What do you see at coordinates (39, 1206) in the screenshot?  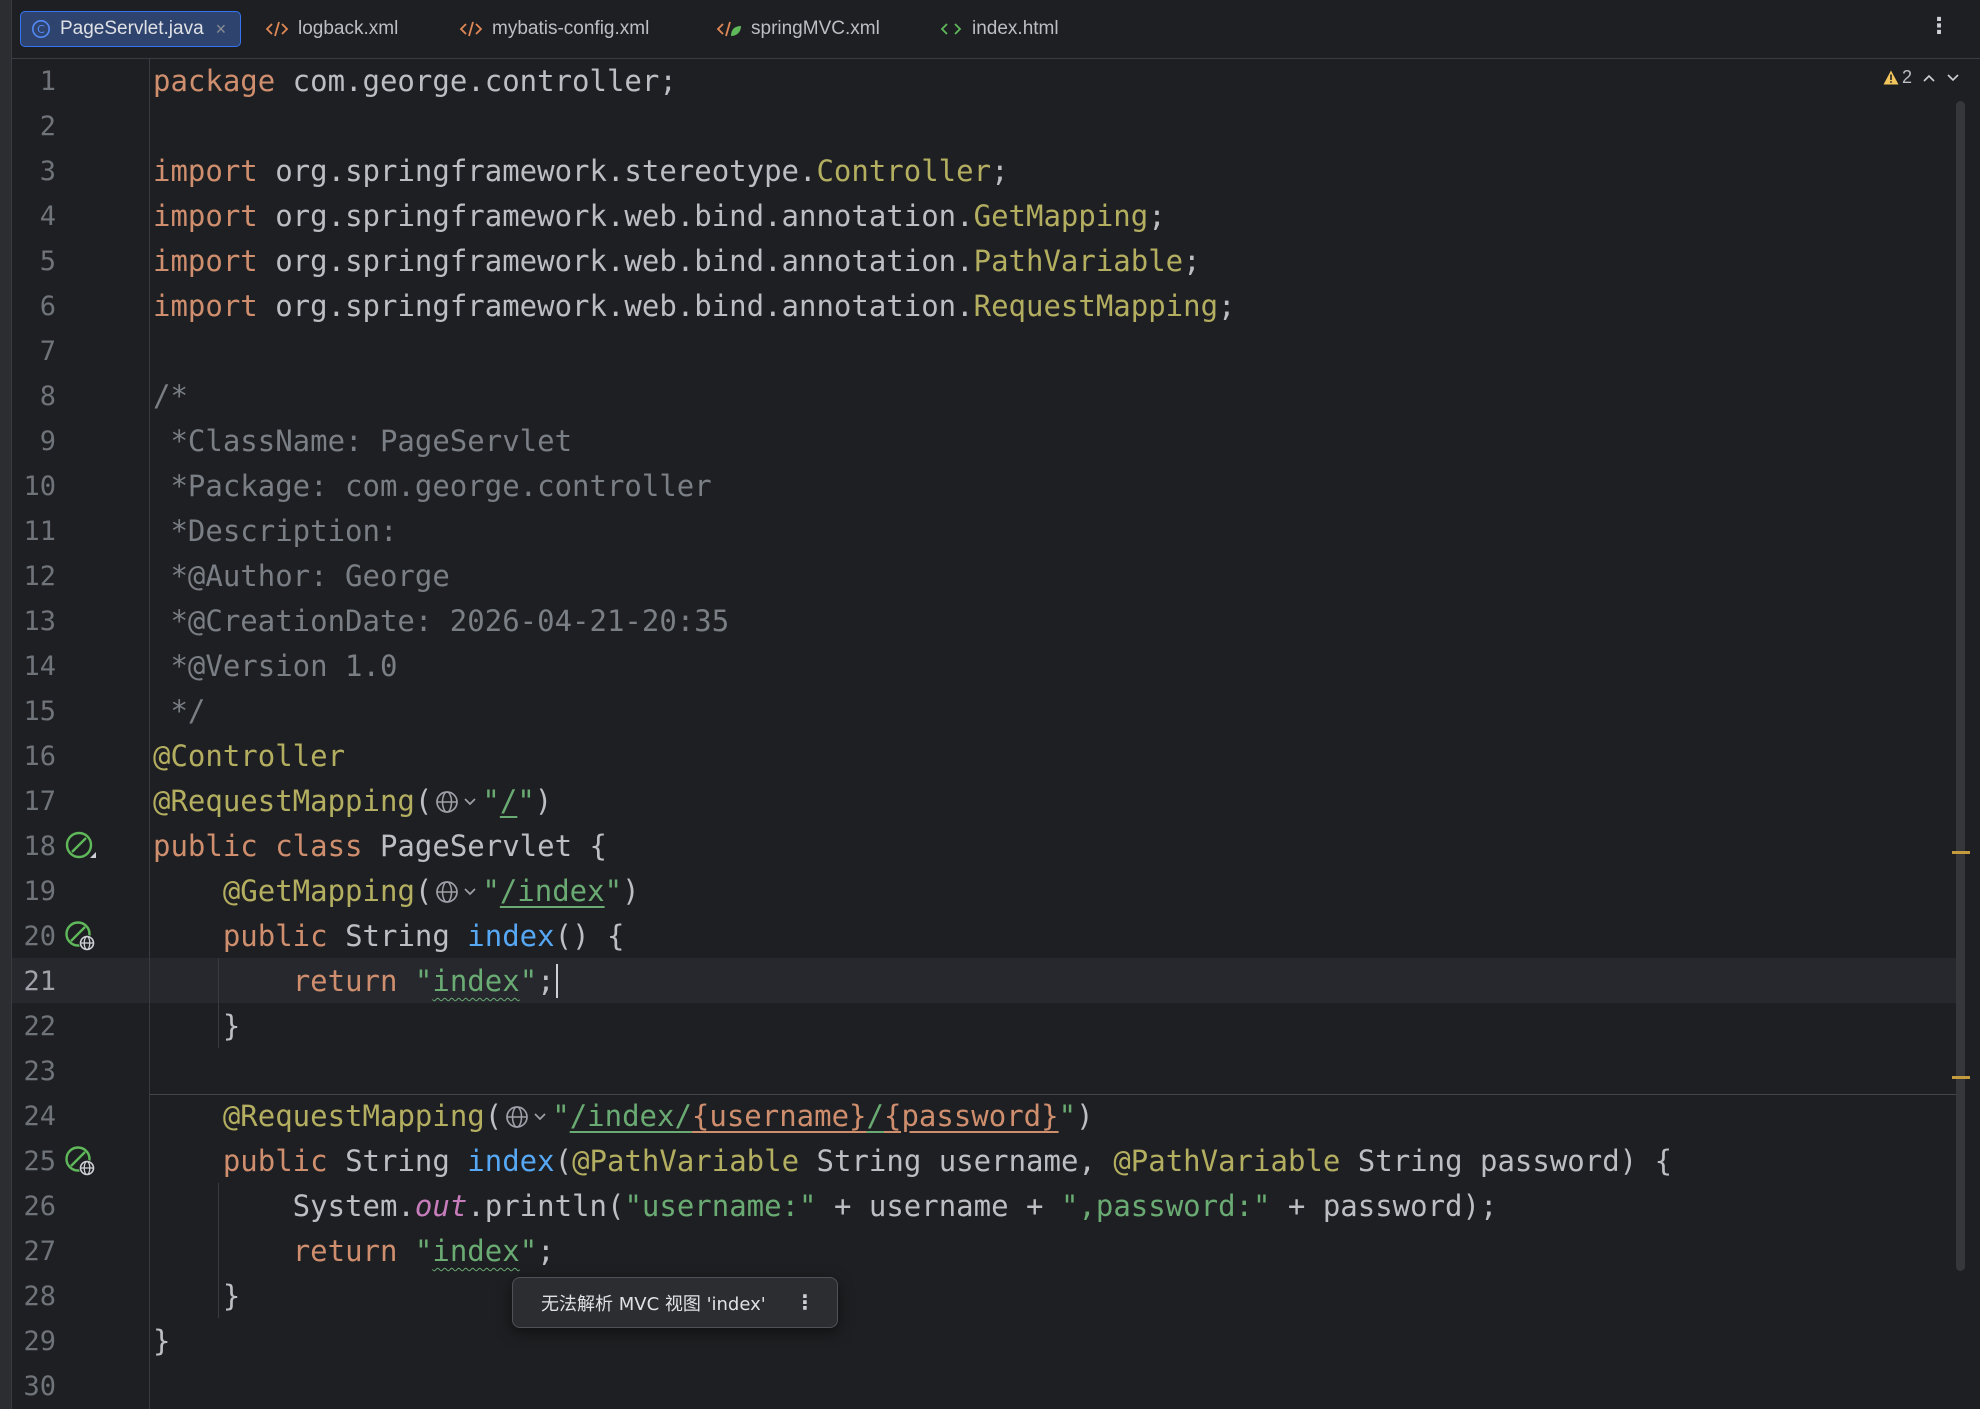 I see `line-number: 26` at bounding box center [39, 1206].